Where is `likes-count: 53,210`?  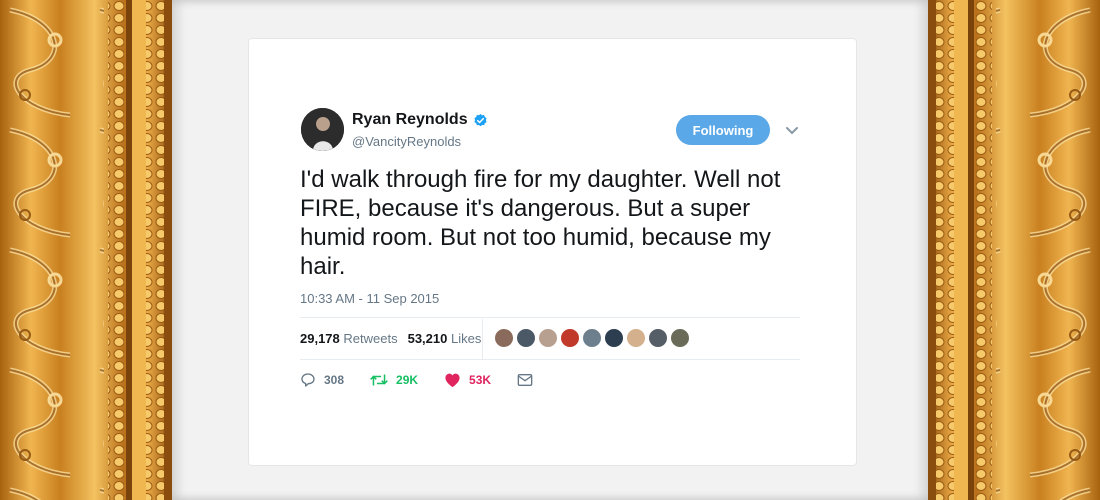 likes-count: 53,210 is located at coordinates (427, 338).